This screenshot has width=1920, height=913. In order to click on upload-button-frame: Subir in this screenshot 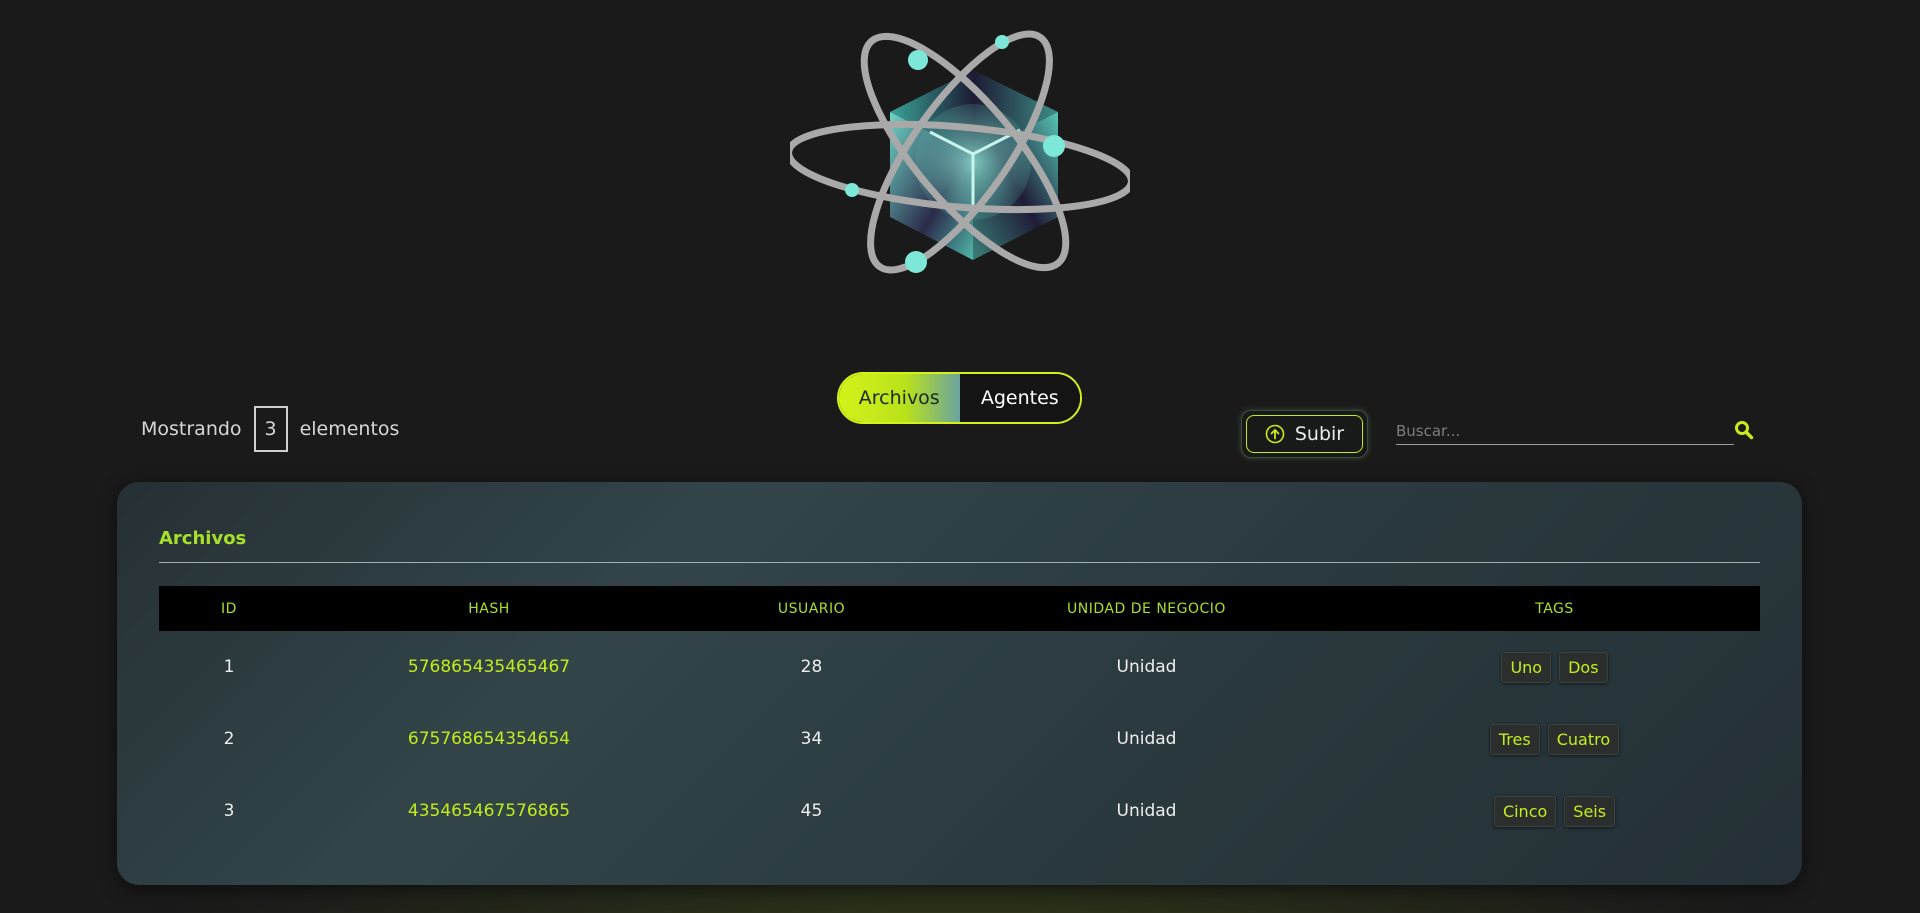, I will do `click(1304, 434)`.